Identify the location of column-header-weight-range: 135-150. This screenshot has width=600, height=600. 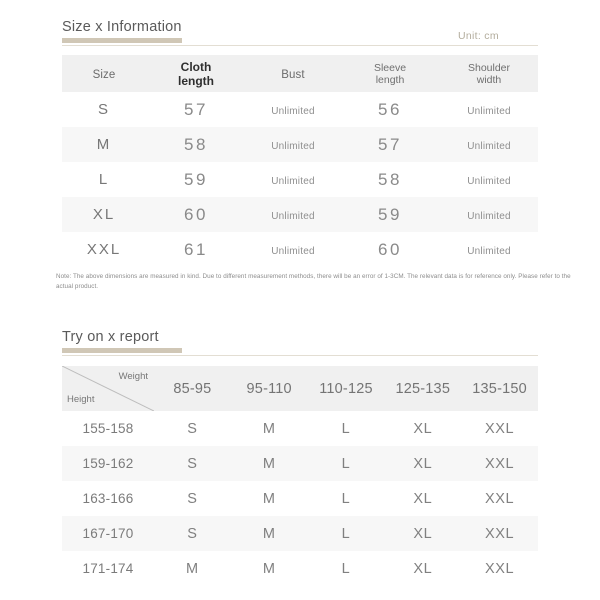
(499, 388).